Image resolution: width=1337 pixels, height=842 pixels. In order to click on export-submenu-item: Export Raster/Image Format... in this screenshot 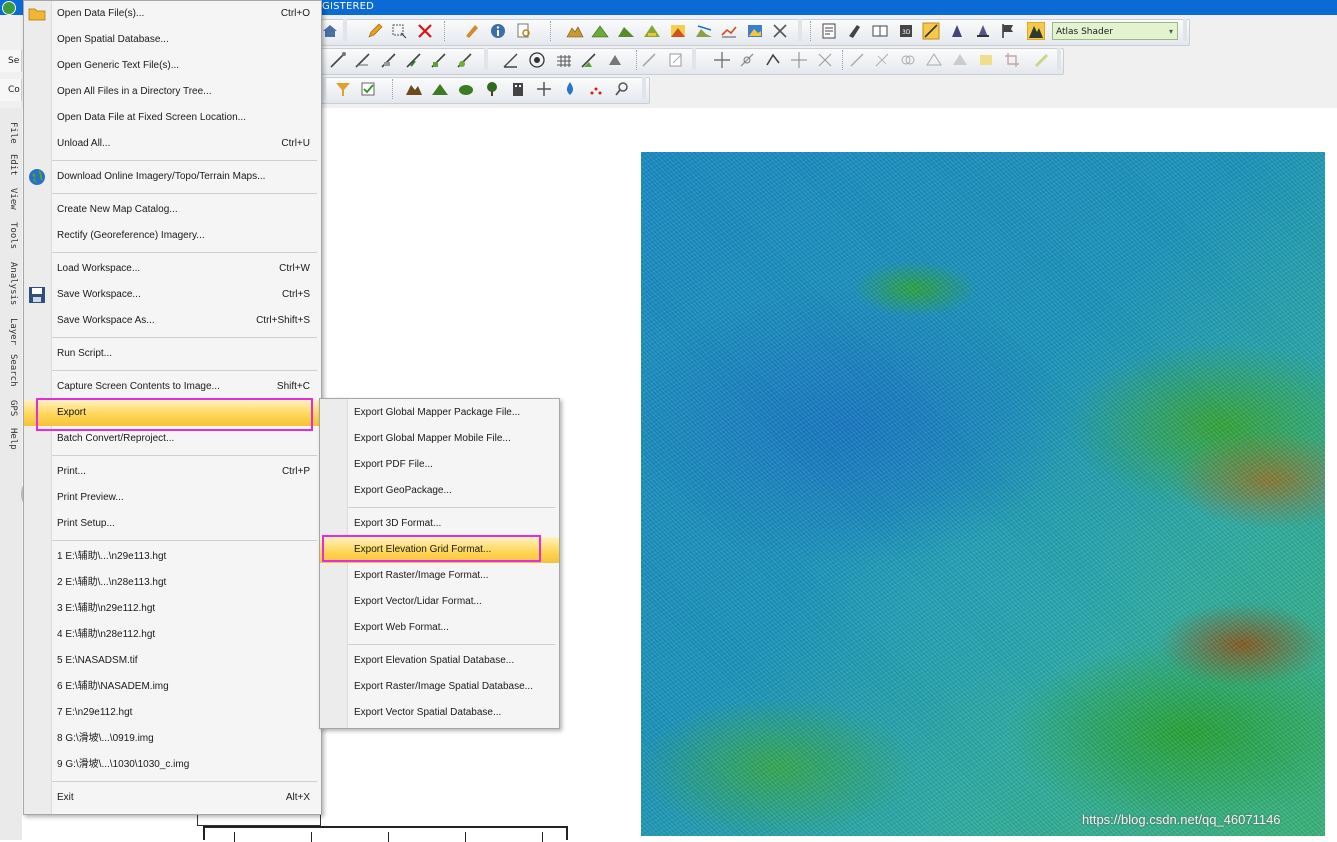, I will do `click(439, 576)`.